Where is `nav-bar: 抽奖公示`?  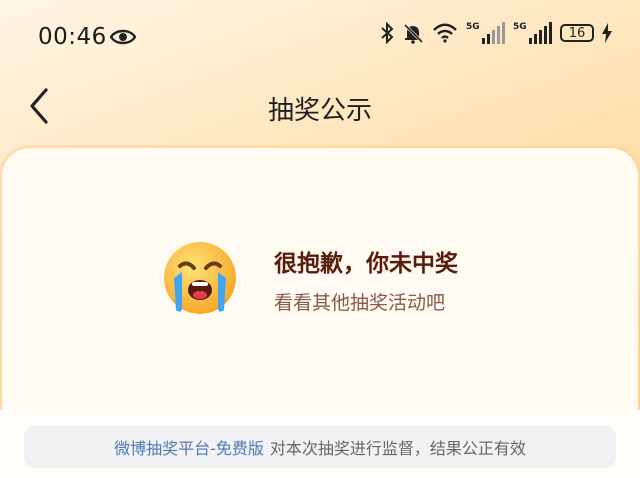 nav-bar: 抽奖公示 is located at coordinates (320, 106).